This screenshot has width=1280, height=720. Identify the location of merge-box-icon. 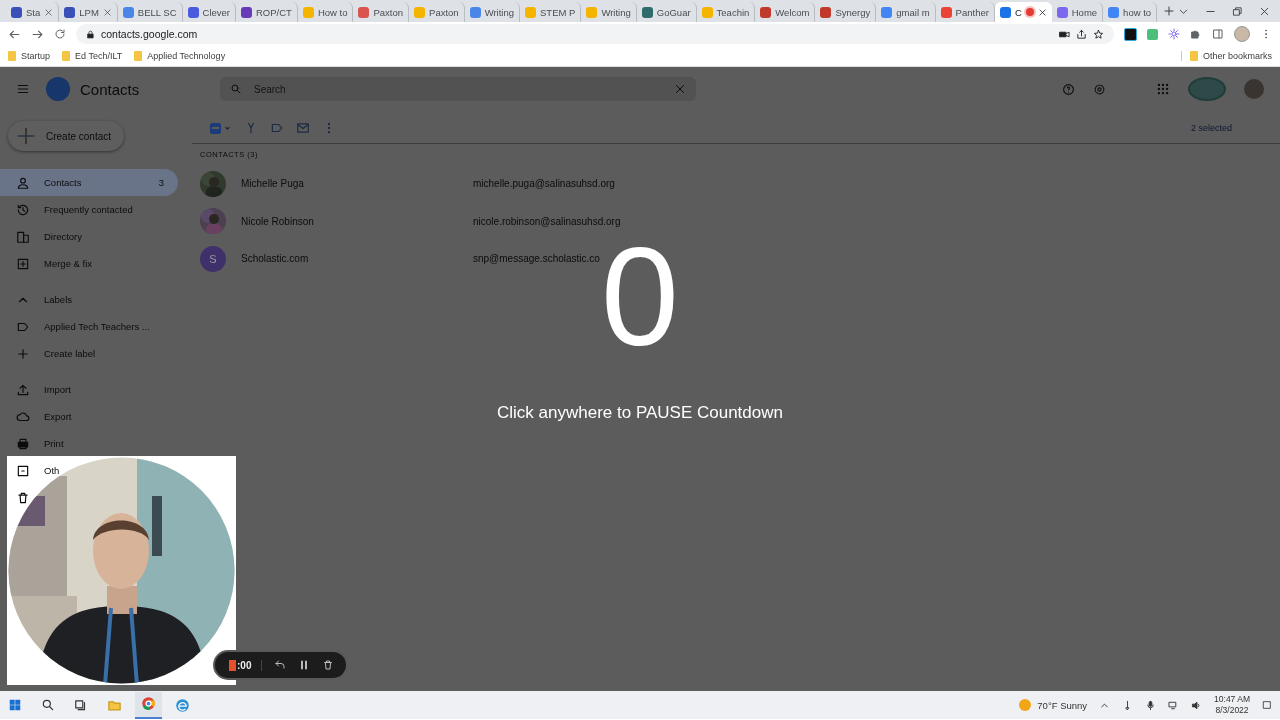
(23, 263).